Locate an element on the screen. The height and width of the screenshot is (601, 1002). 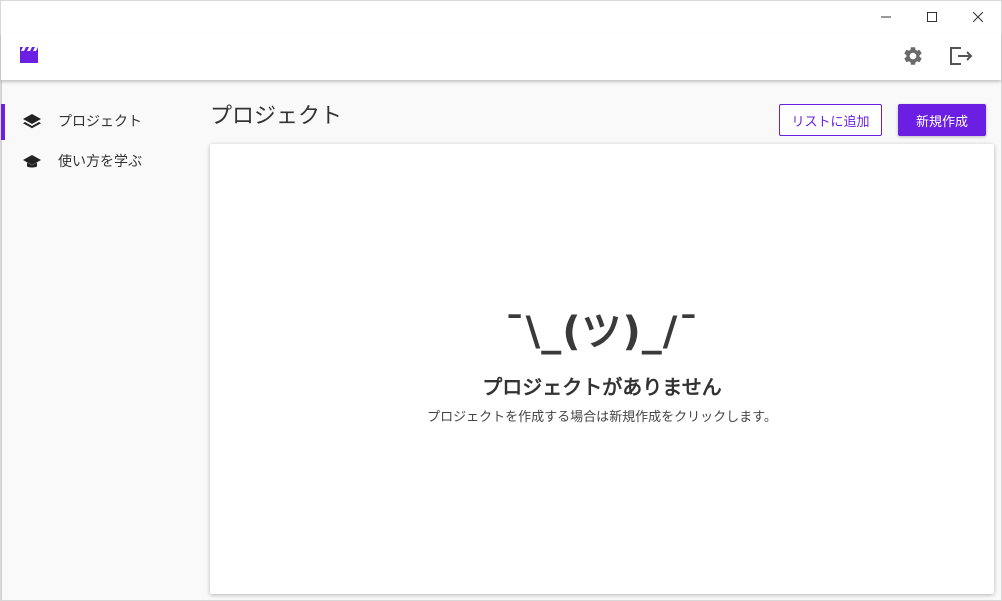
title-bar is located at coordinates (501, 17).